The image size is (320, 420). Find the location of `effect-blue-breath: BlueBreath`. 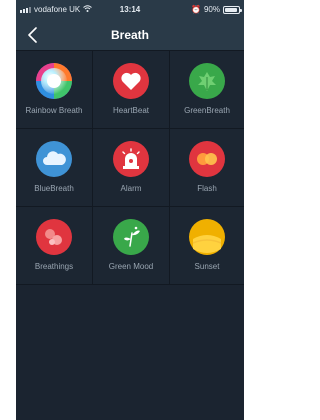

effect-blue-breath: BlueBreath is located at coordinates (54, 168).